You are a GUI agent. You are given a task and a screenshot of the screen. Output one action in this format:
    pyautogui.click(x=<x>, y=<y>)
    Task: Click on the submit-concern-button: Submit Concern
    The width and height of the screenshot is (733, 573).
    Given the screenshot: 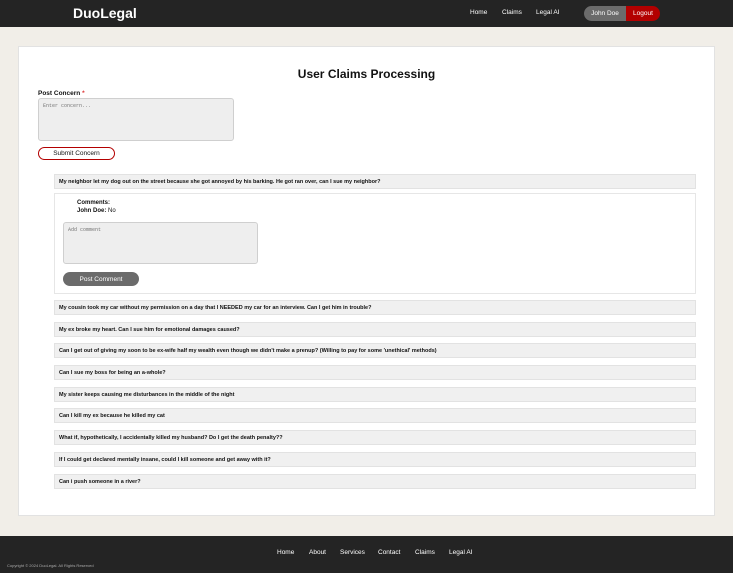 What is the action you would take?
    pyautogui.click(x=76, y=153)
    